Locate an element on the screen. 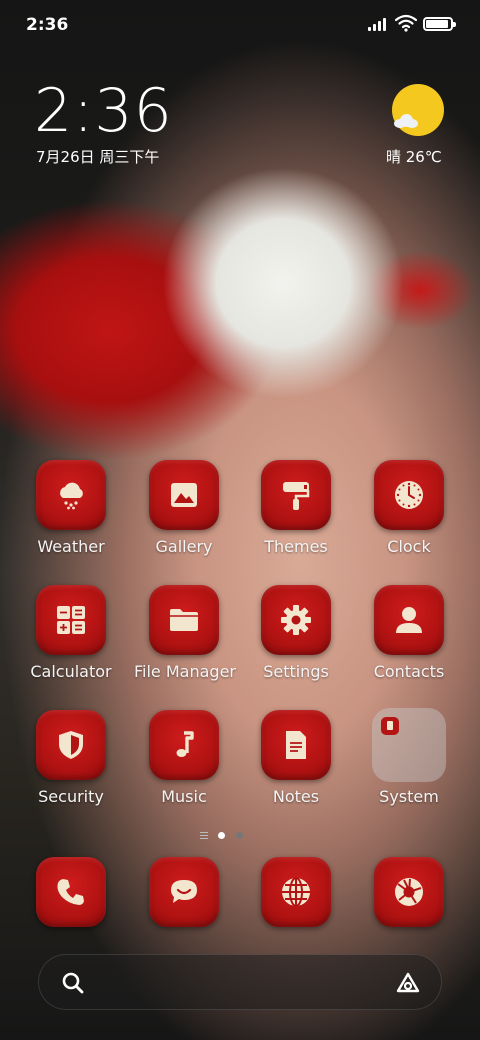 Image resolution: width=480 pixels, height=1040 pixels. app-contacts: Contacts is located at coordinates (409, 633).